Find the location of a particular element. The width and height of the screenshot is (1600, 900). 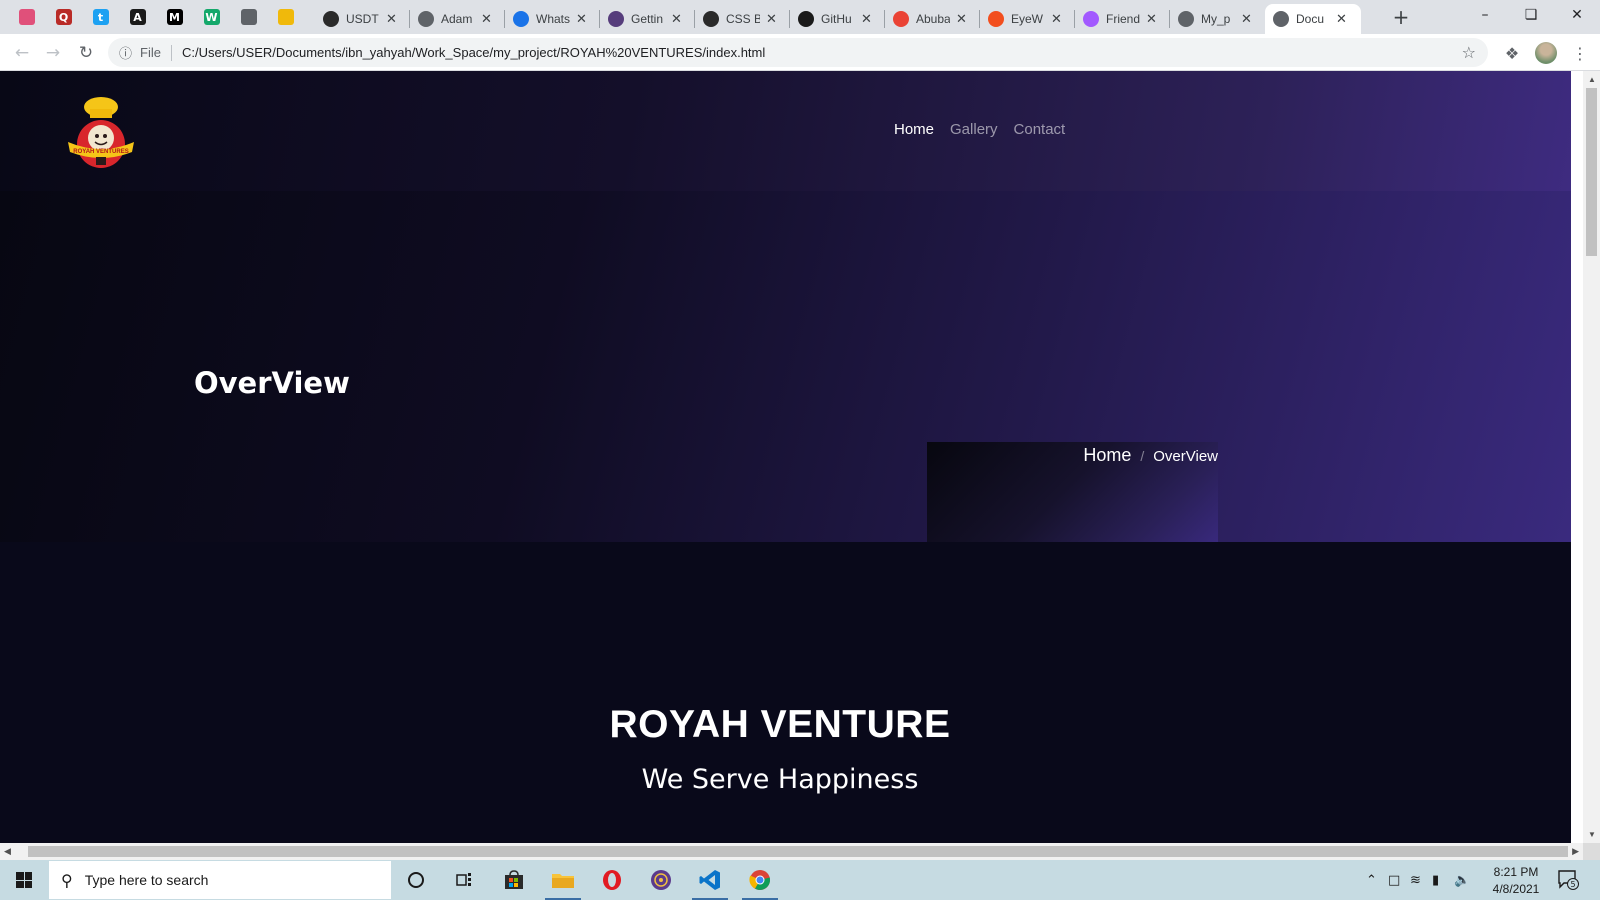

browser-tab: My_p ✕ is located at coordinates (1217, 19).